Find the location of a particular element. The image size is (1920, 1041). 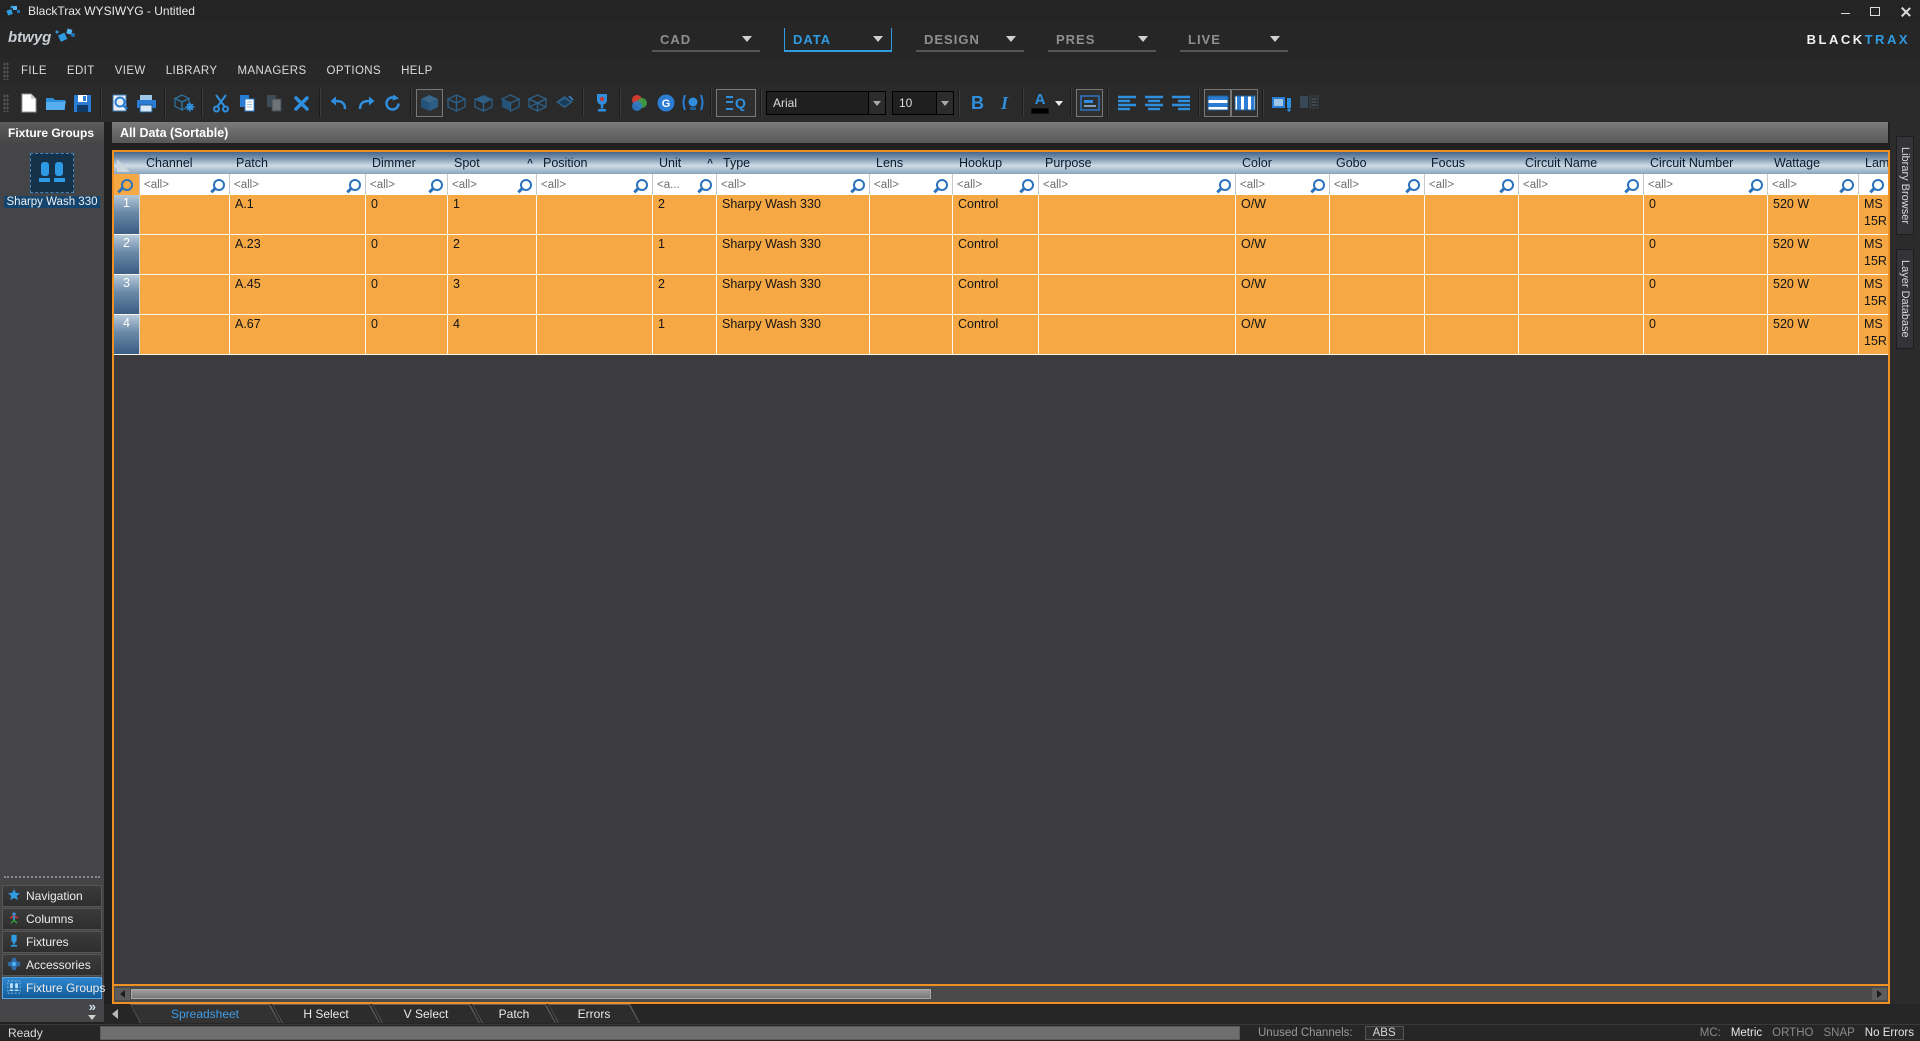

column-header-unit: Unit ^ is located at coordinates (685, 163).